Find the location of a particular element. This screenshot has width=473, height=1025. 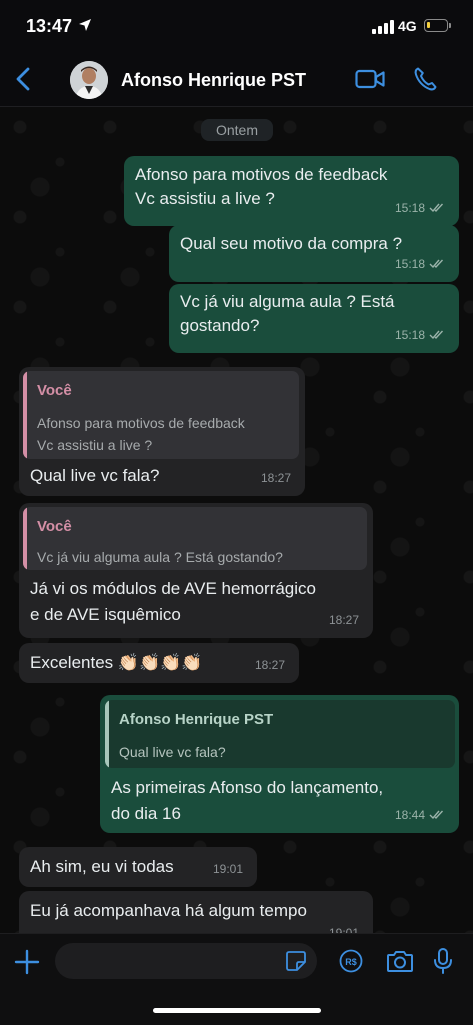

message-text: Já vi os módulos de AVE hemorrágico is located at coordinates (173, 588).